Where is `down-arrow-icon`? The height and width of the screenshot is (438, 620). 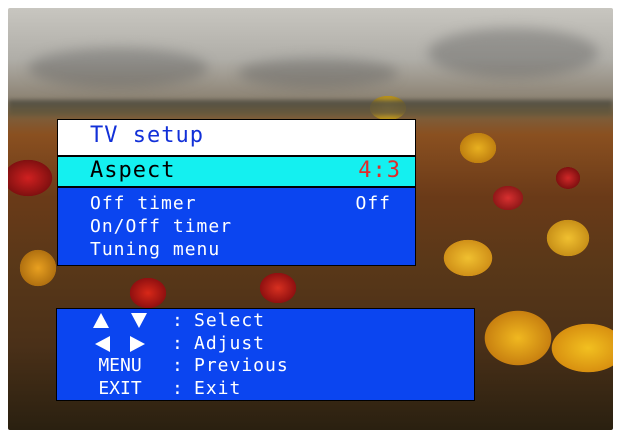
down-arrow-icon is located at coordinates (139, 320).